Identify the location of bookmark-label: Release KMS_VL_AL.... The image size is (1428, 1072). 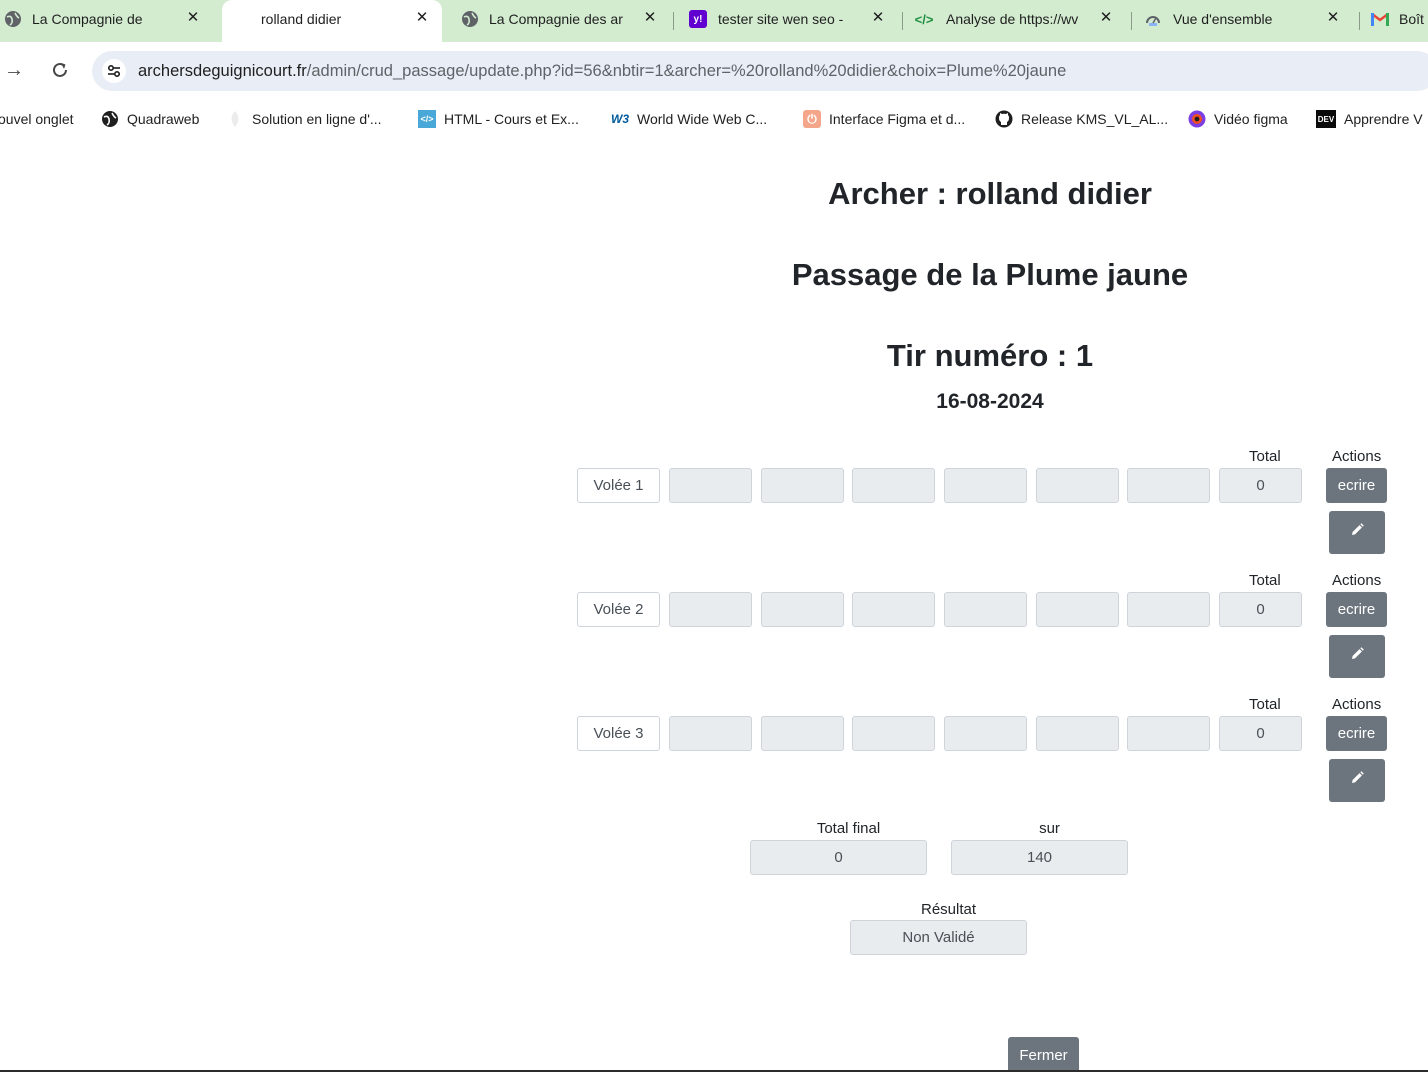
(1095, 119).